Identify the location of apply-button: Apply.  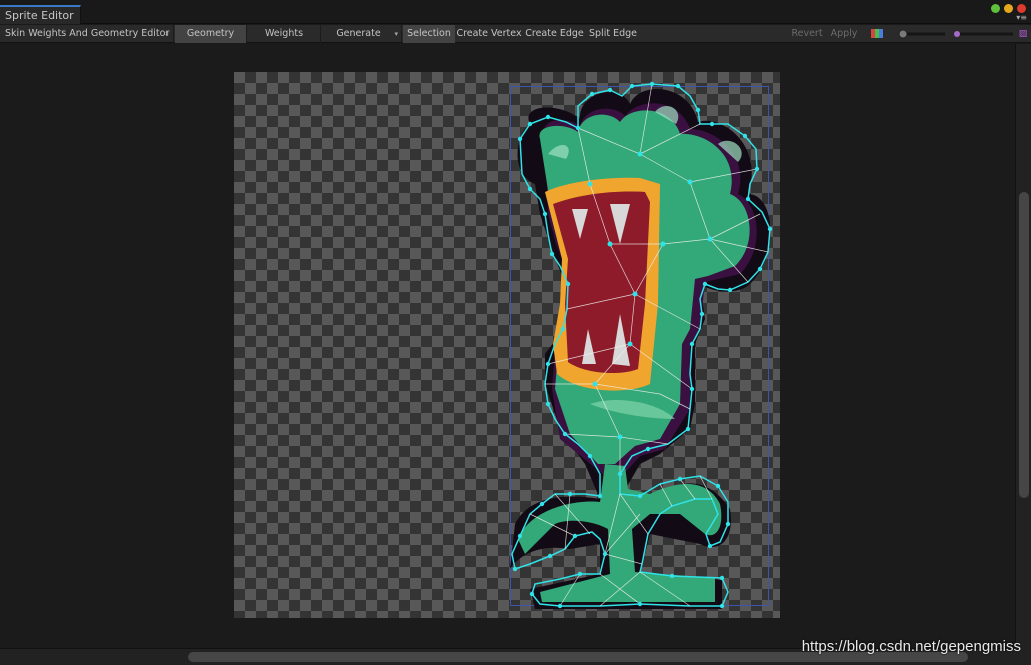
(844, 34).